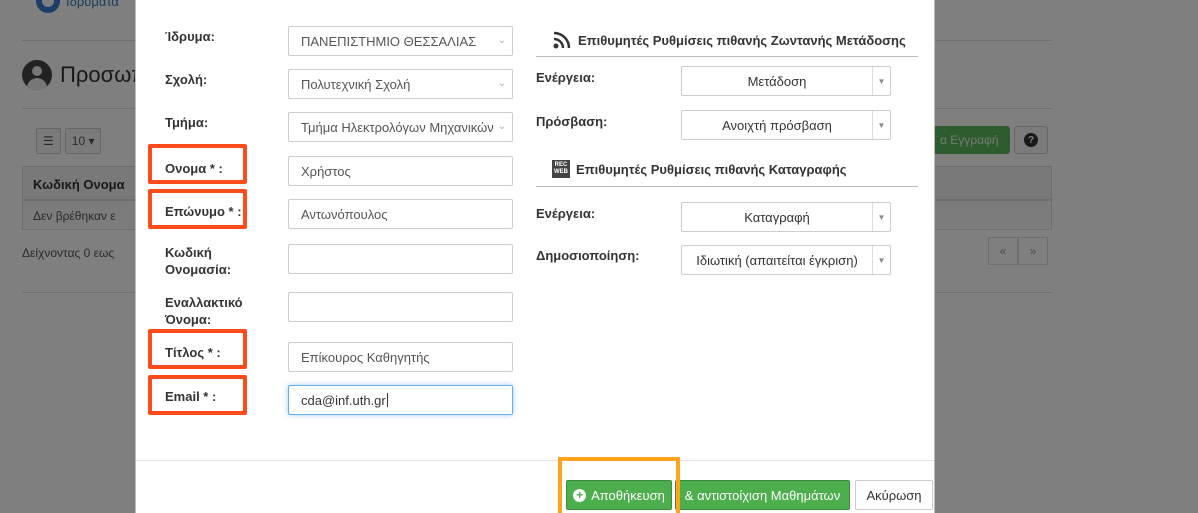 The width and height of the screenshot is (1198, 513). Describe the element at coordinates (326, 171) in the screenshot. I see `first-name-value: Χρήστος` at that location.